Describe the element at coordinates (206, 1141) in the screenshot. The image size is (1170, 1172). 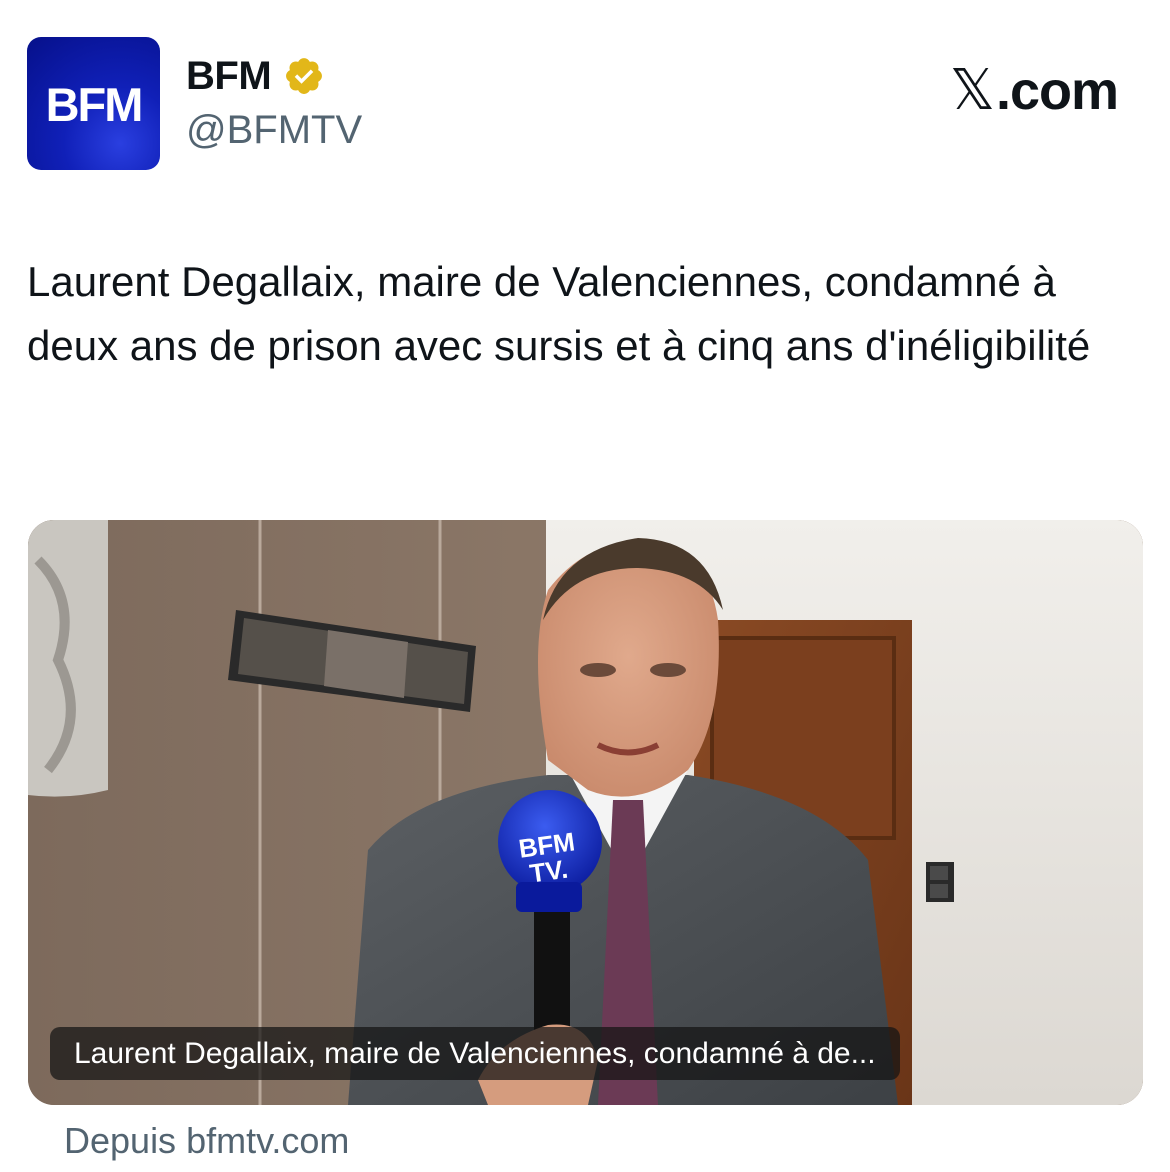
I see `source-link: Depuis bfmtv.com` at that location.